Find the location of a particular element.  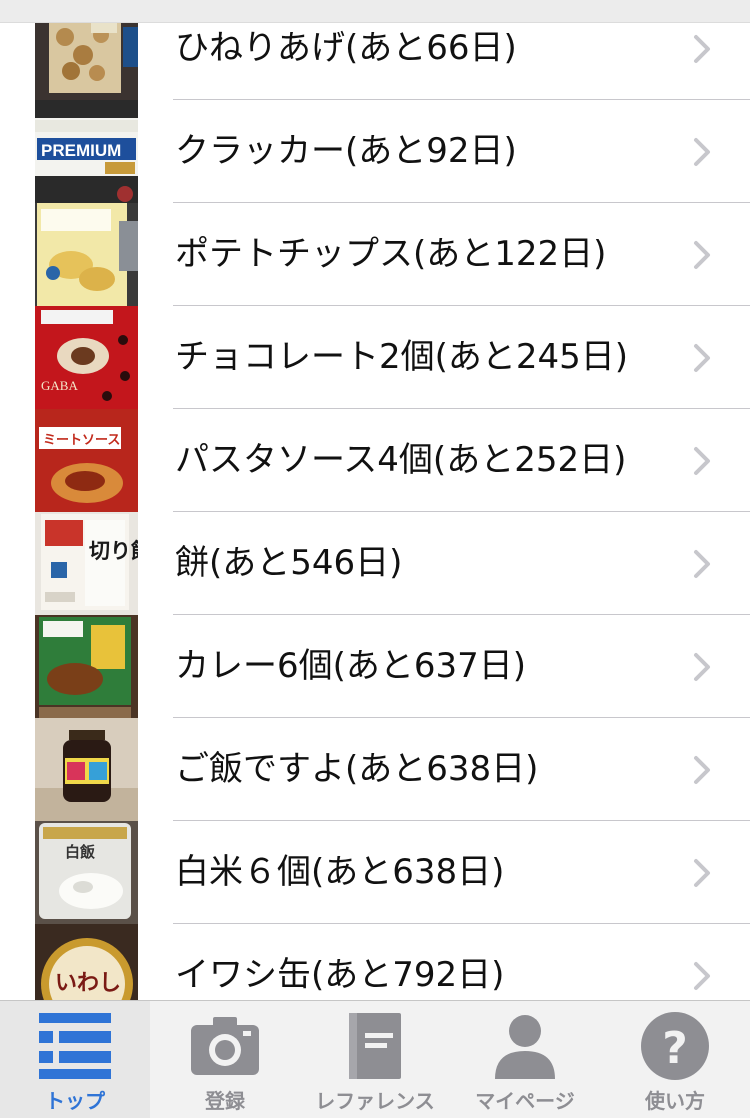

tab-label: レファレンス is located at coordinates (375, 1101).